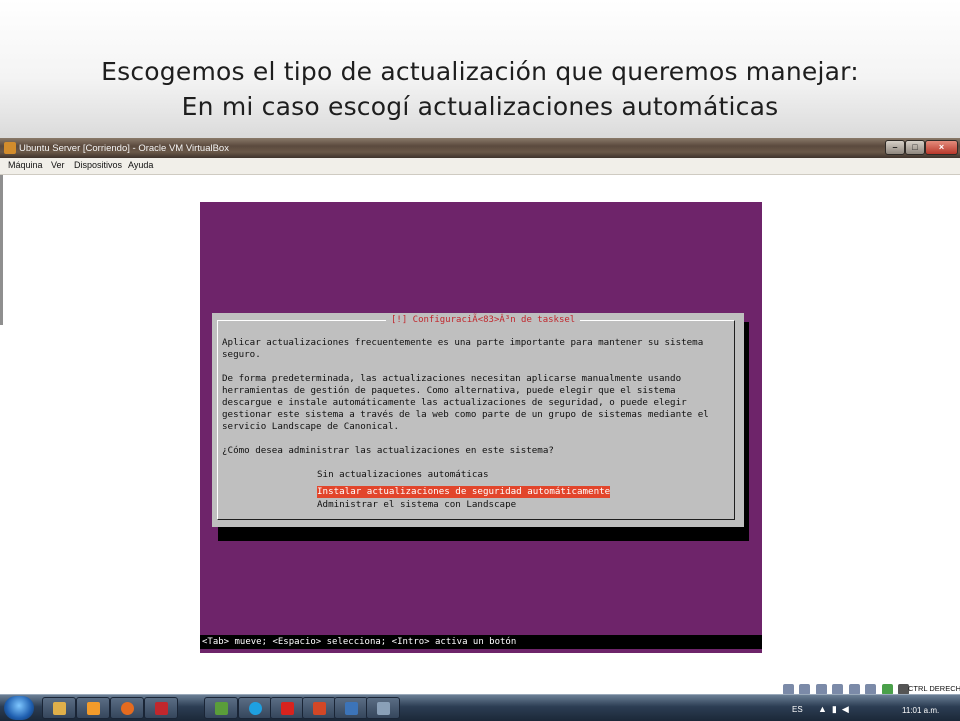  I want to click on menu-ayuda: Ayuda, so click(140, 165).